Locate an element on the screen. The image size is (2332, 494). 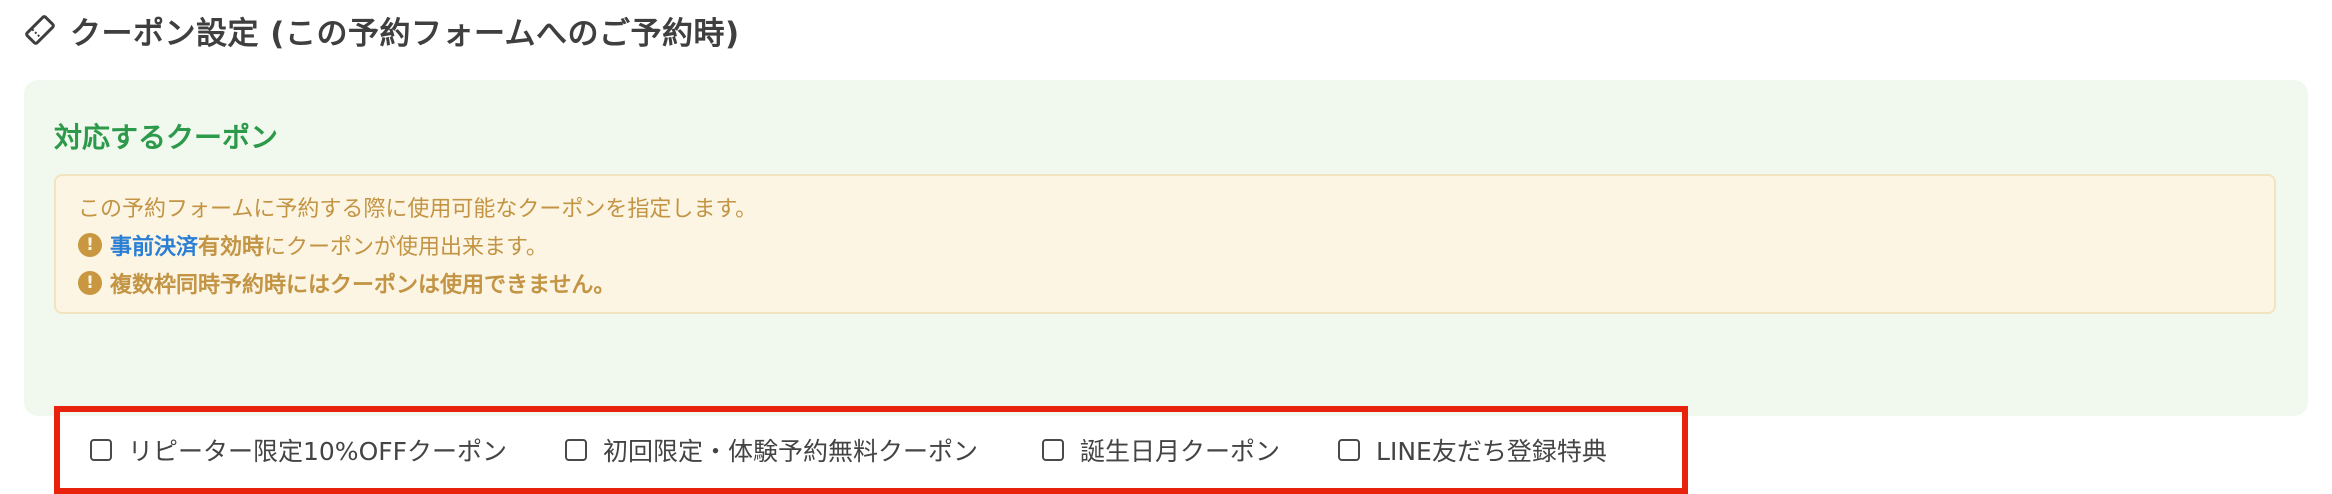
ticket-icon is located at coordinates (40, 30).